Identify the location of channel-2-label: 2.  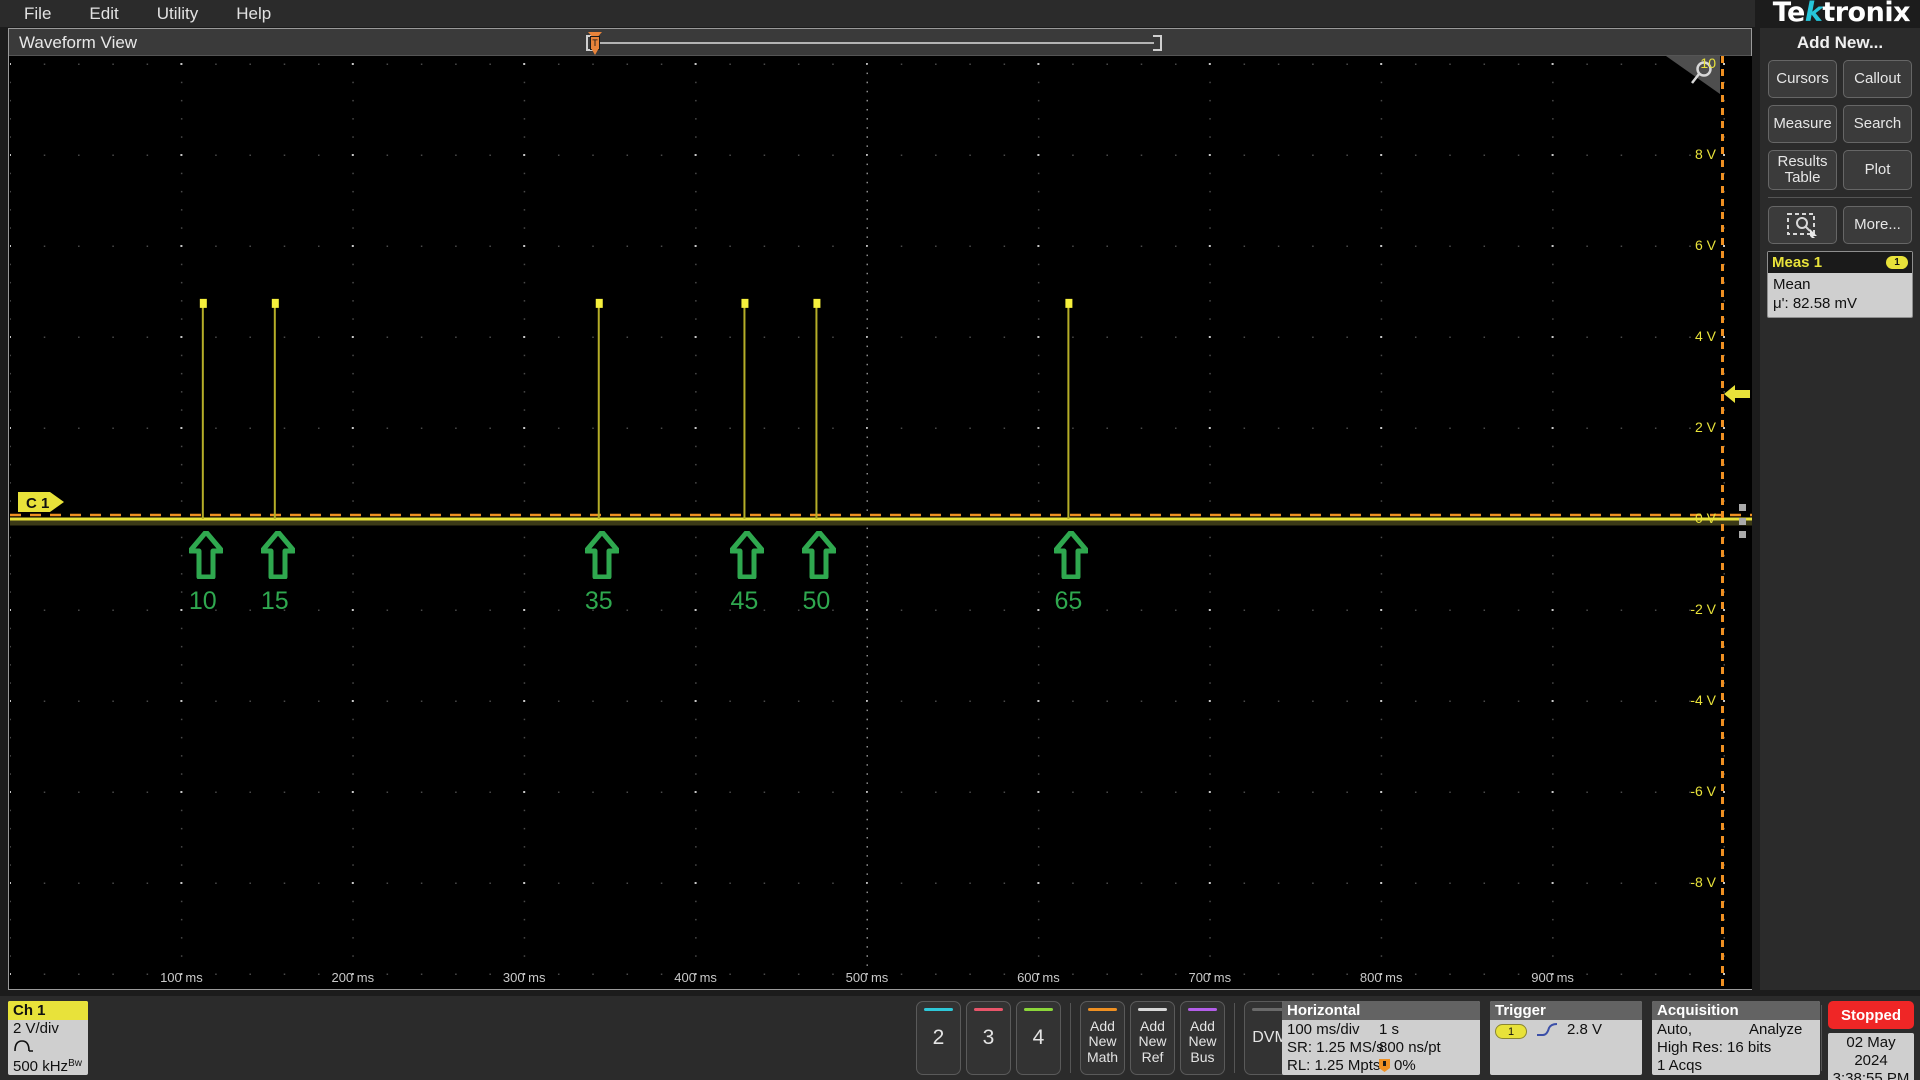
(938, 1037).